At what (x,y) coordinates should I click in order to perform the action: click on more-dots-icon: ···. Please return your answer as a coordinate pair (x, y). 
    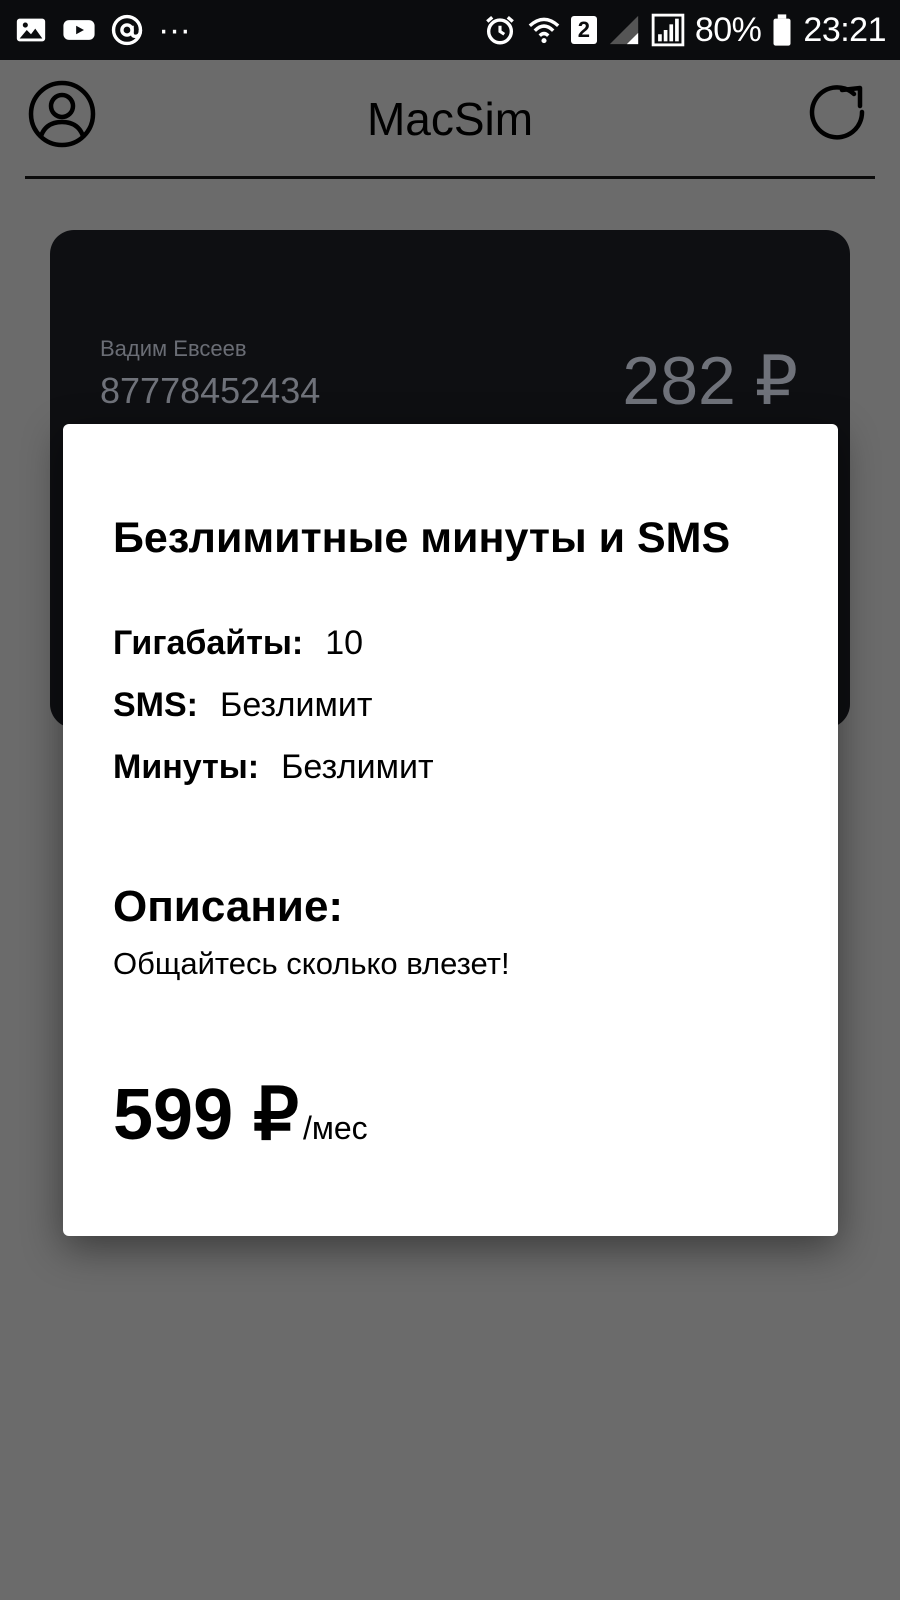
    Looking at the image, I should click on (174, 29).